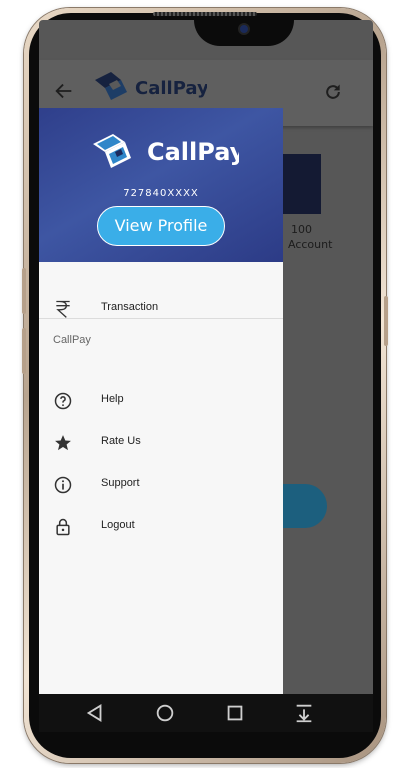  Describe the element at coordinates (333, 92) in the screenshot. I see `refresh-icon` at that location.